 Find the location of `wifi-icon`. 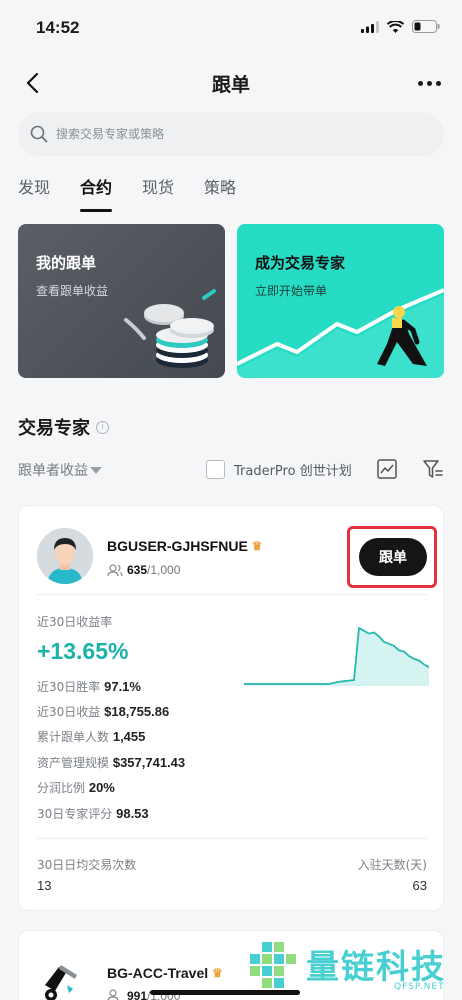

wifi-icon is located at coordinates (395, 26).